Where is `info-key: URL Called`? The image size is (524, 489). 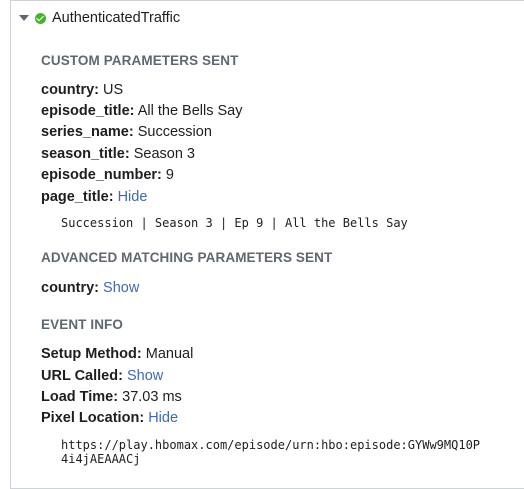
info-key: URL Called is located at coordinates (80, 376).